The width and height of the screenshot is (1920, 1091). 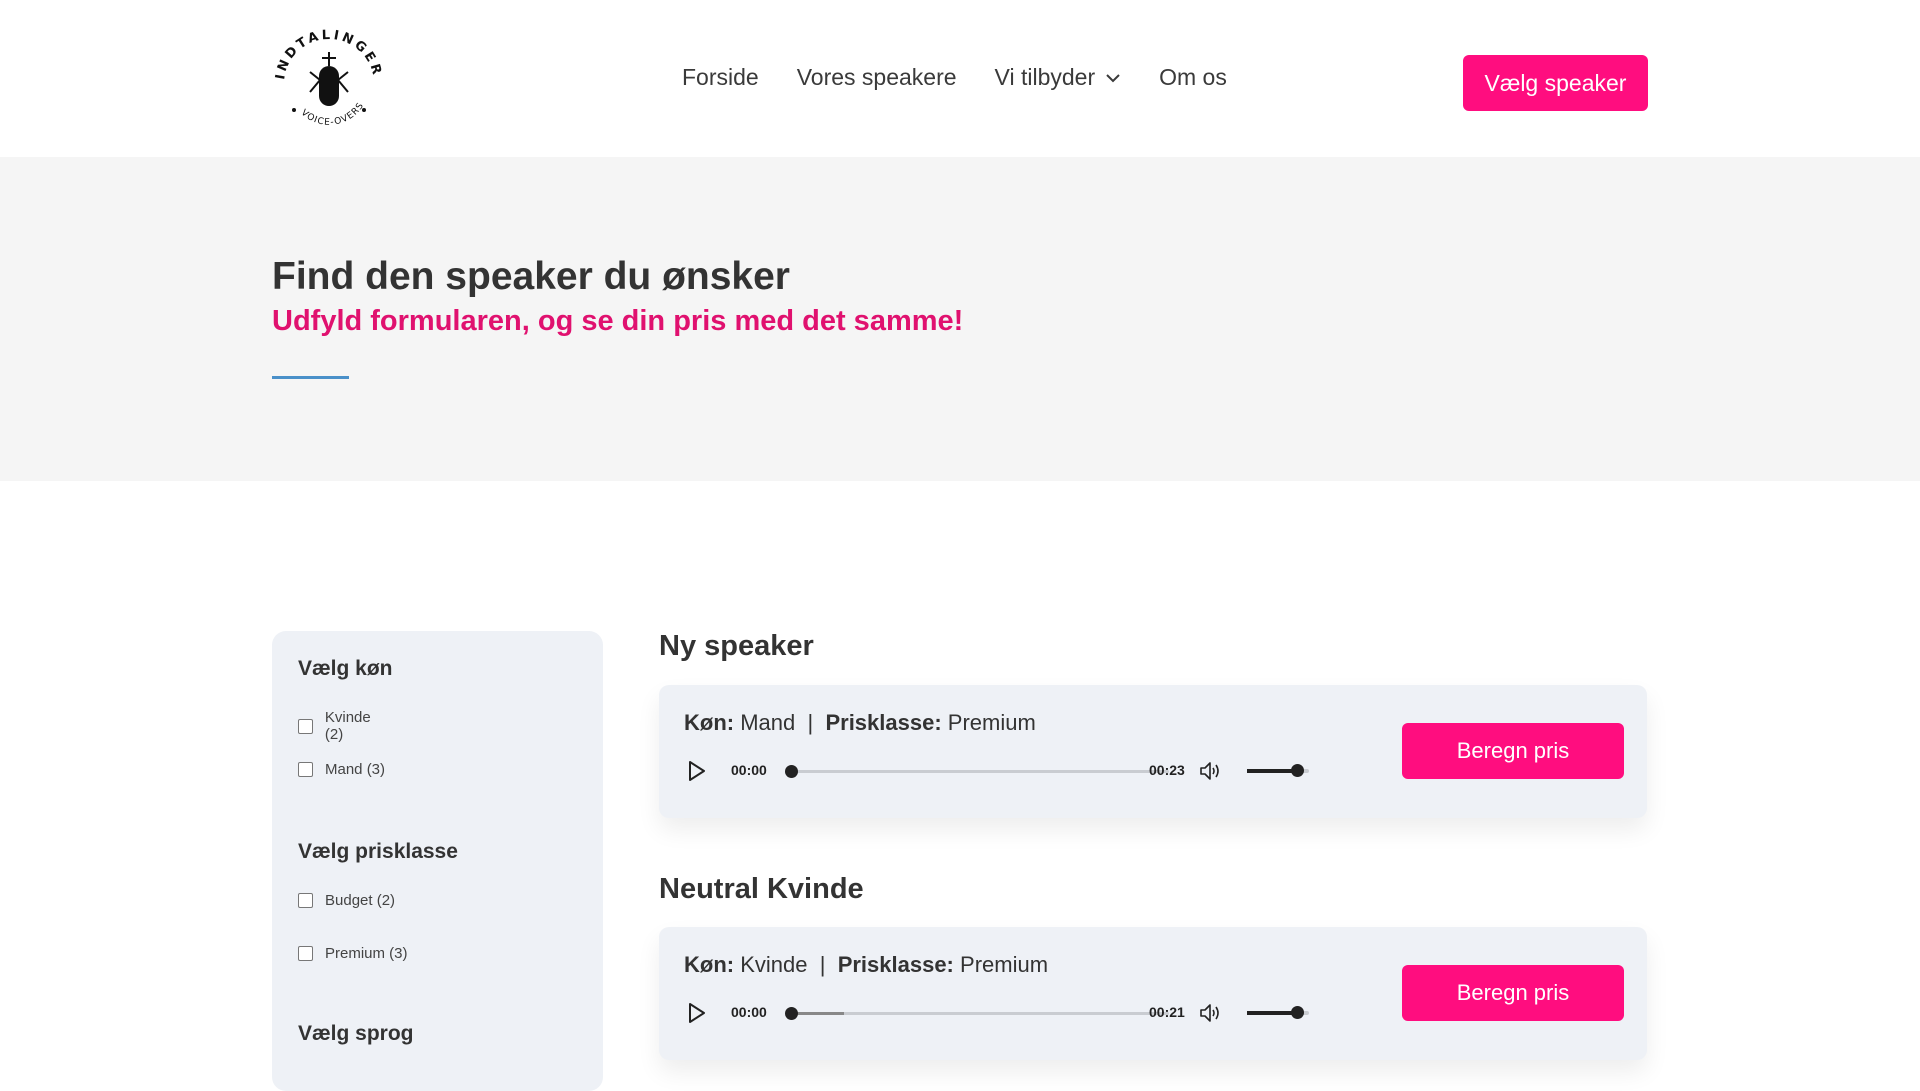 I want to click on filter-option-kvinde: Kvinde (2), so click(x=345, y=726).